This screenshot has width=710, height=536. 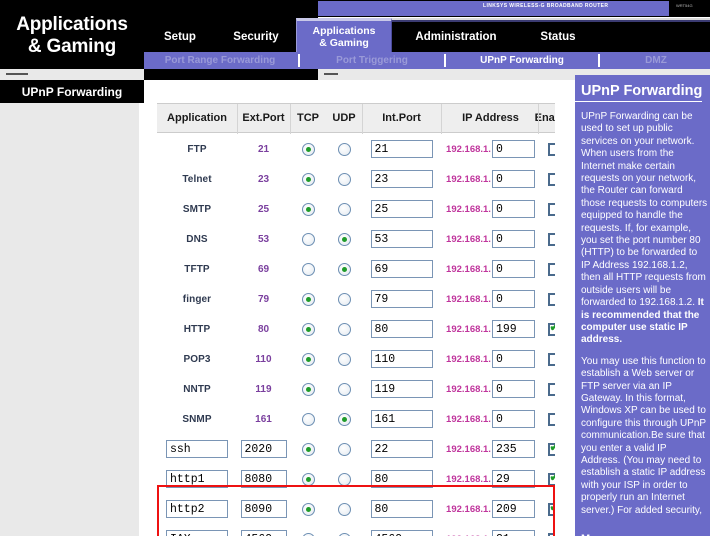 What do you see at coordinates (72, 91) in the screenshot?
I see `sidebar-item-upnp-forwarding: UPnP Forwarding` at bounding box center [72, 91].